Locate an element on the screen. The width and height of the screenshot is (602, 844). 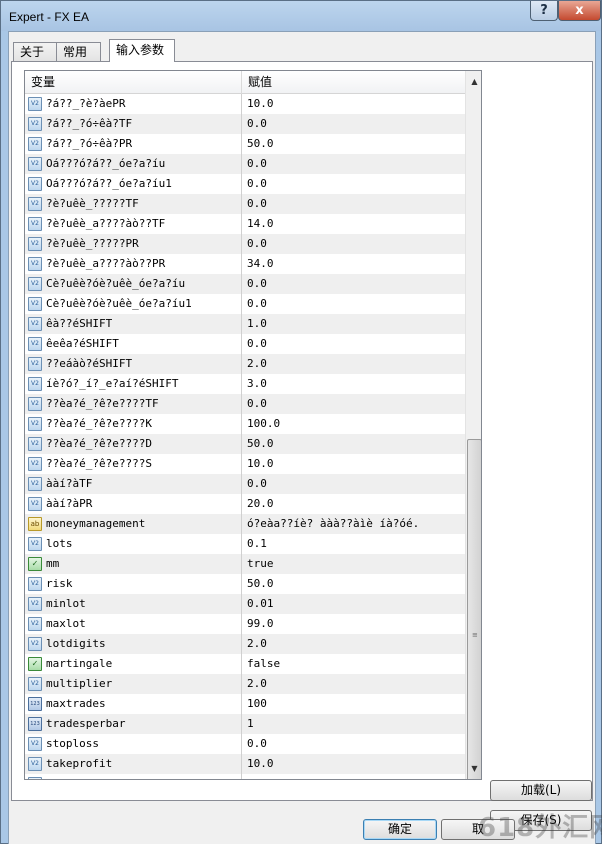
parameter-row: 123 tradesperbar 1 is located at coordinates (245, 724).